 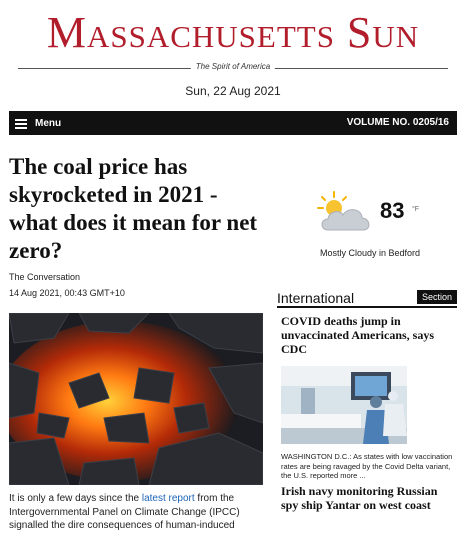 I want to click on story-image, so click(x=344, y=405).